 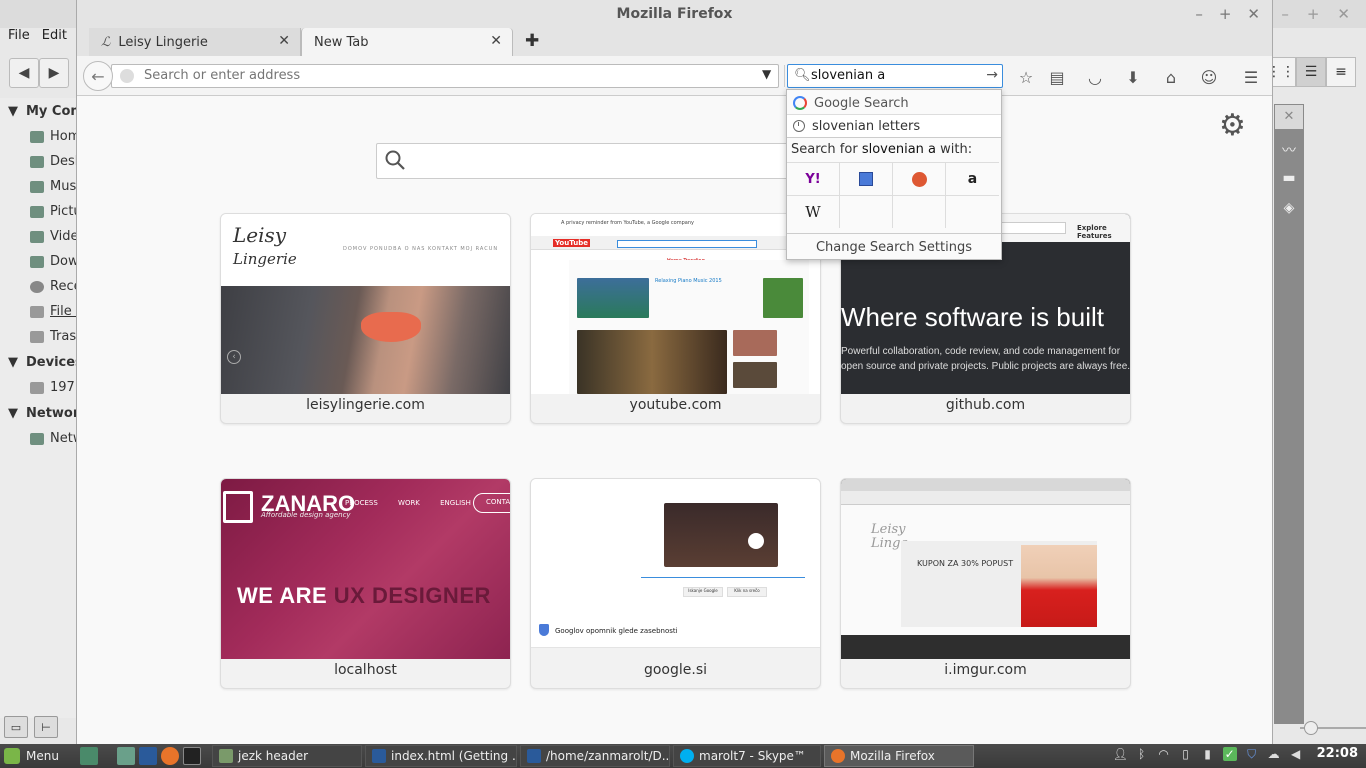 I want to click on sidebar-item-trash: Tras, so click(x=39, y=336).